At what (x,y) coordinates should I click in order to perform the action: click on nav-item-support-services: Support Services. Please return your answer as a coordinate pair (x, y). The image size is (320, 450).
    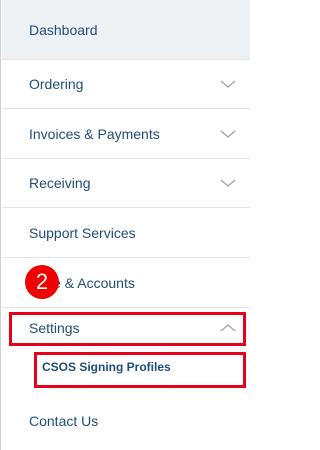
    Looking at the image, I should click on (126, 233).